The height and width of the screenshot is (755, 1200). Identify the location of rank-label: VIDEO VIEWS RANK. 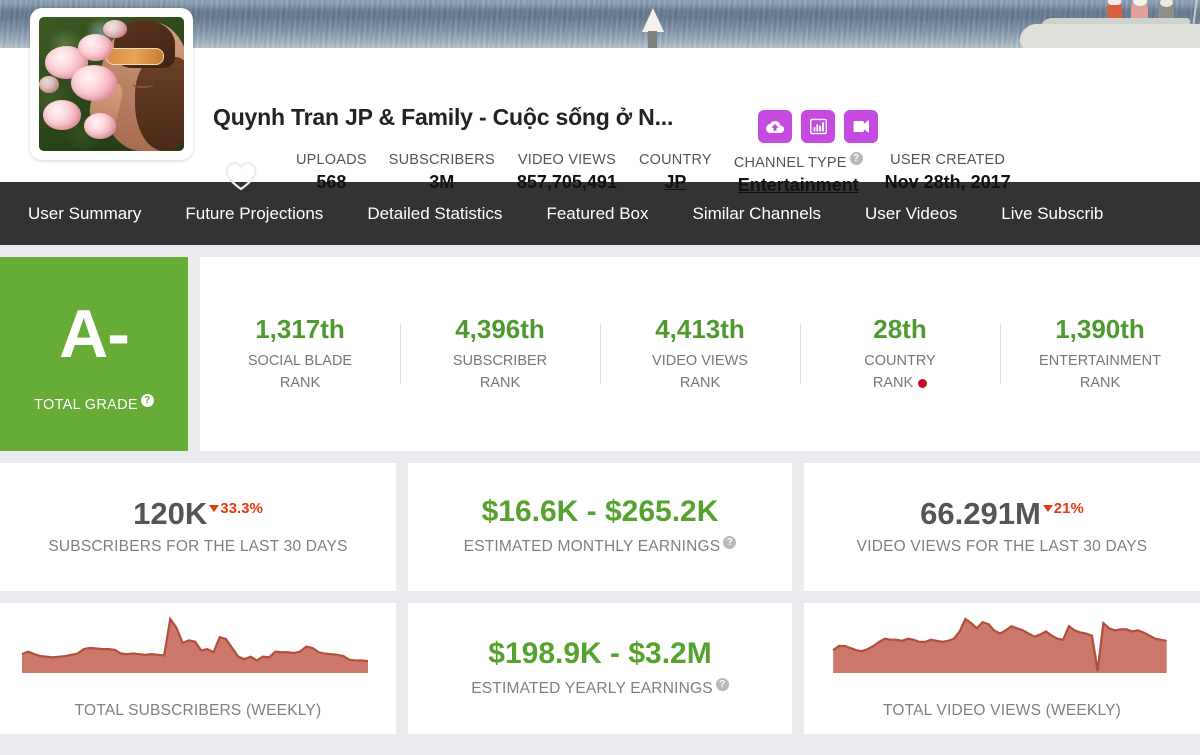
(700, 371).